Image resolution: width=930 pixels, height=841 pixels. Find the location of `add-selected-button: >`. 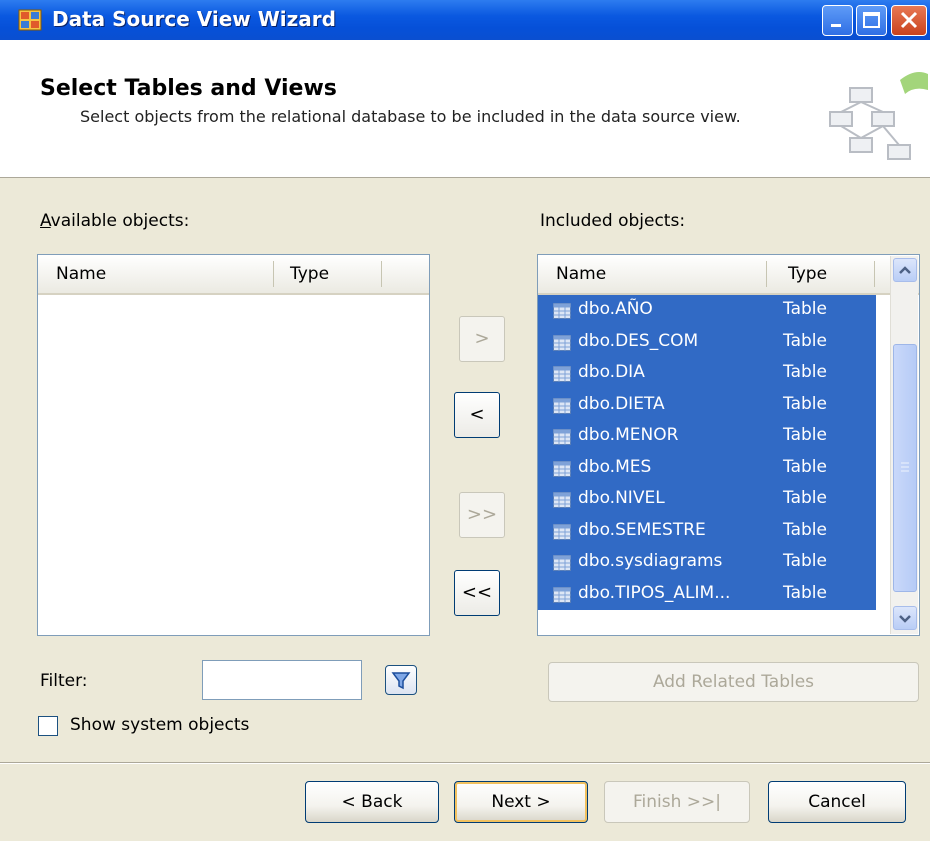

add-selected-button: > is located at coordinates (482, 339).